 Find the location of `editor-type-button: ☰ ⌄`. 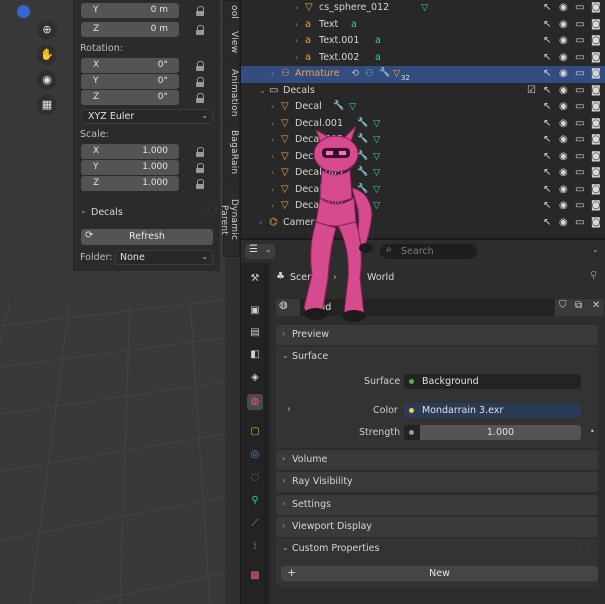

editor-type-button: ☰ ⌄ is located at coordinates (260, 251).